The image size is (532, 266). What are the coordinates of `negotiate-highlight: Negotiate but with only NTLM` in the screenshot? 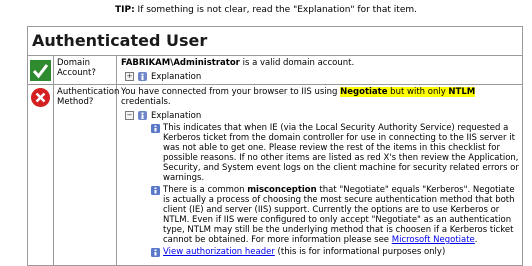 It's located at (408, 92).